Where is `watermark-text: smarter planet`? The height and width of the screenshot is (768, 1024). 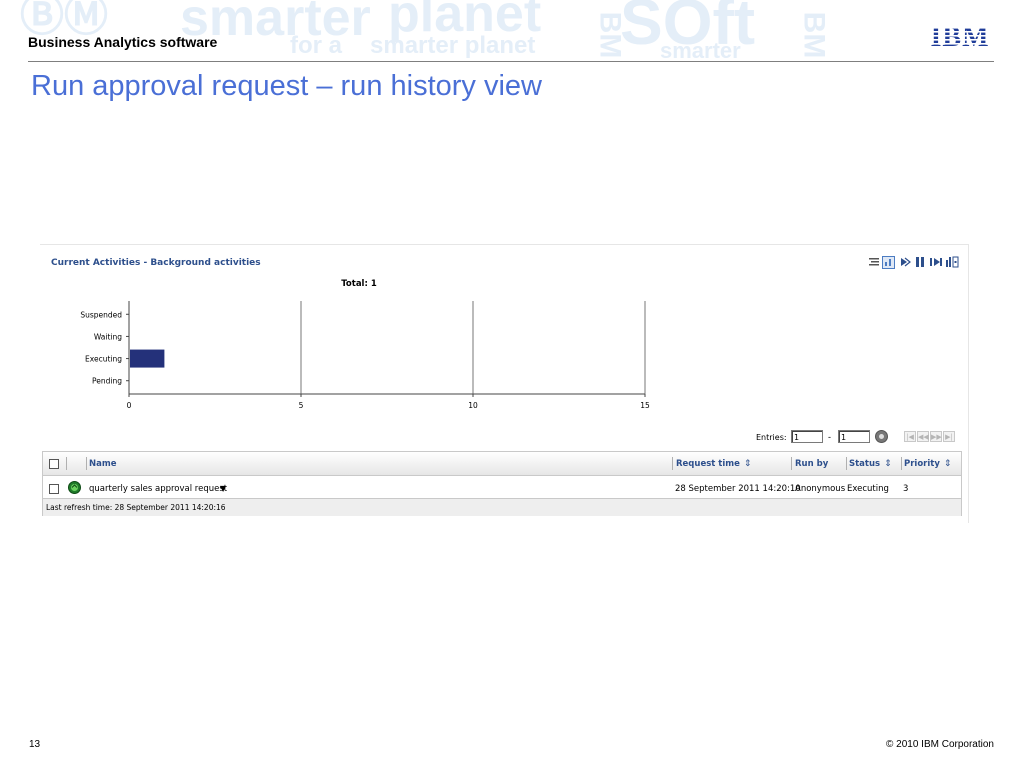 watermark-text: smarter planet is located at coordinates (453, 45).